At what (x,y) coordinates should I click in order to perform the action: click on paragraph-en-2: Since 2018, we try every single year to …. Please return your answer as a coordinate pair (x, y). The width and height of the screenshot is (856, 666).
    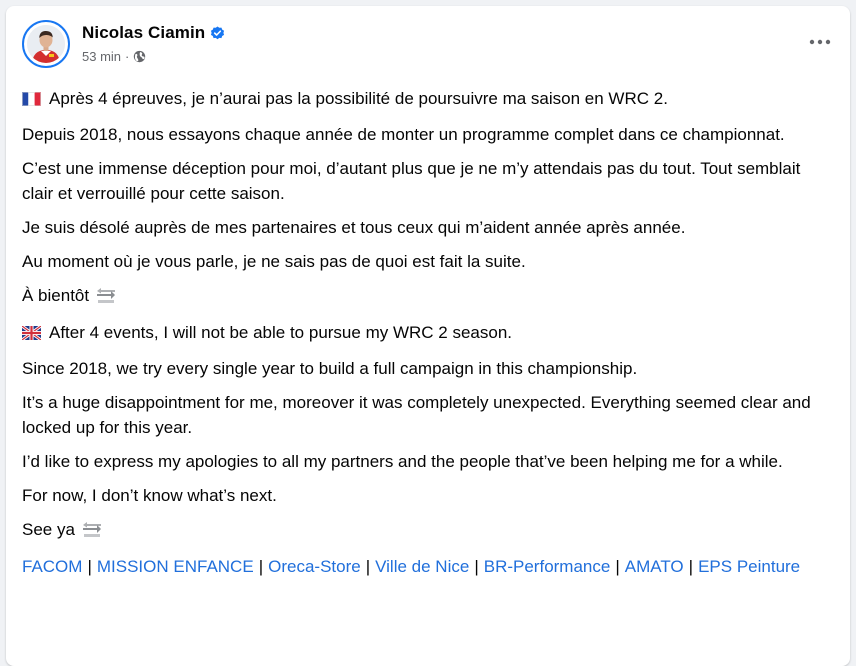
    Looking at the image, I should click on (330, 368).